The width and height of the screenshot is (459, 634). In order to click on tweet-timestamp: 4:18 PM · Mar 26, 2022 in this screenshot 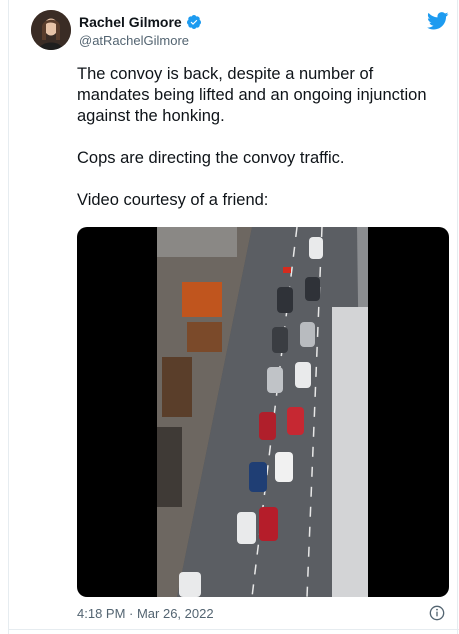, I will do `click(145, 613)`.